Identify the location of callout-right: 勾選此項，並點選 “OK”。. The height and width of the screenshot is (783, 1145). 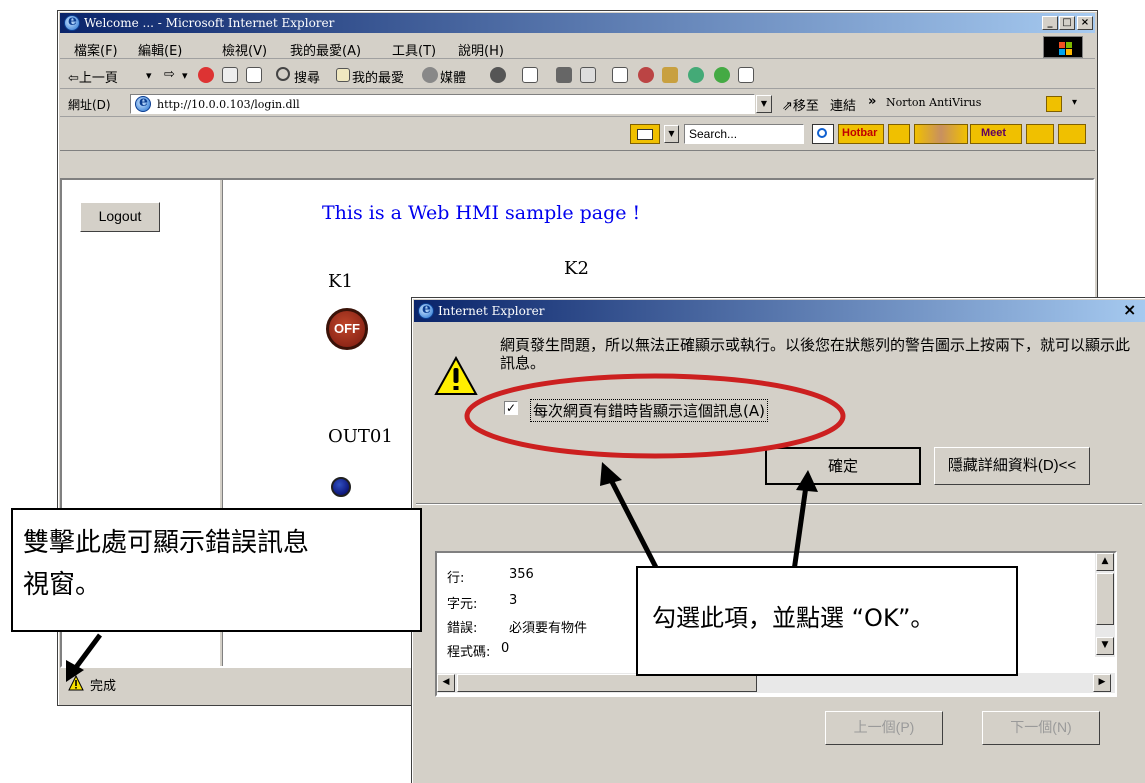
(827, 621).